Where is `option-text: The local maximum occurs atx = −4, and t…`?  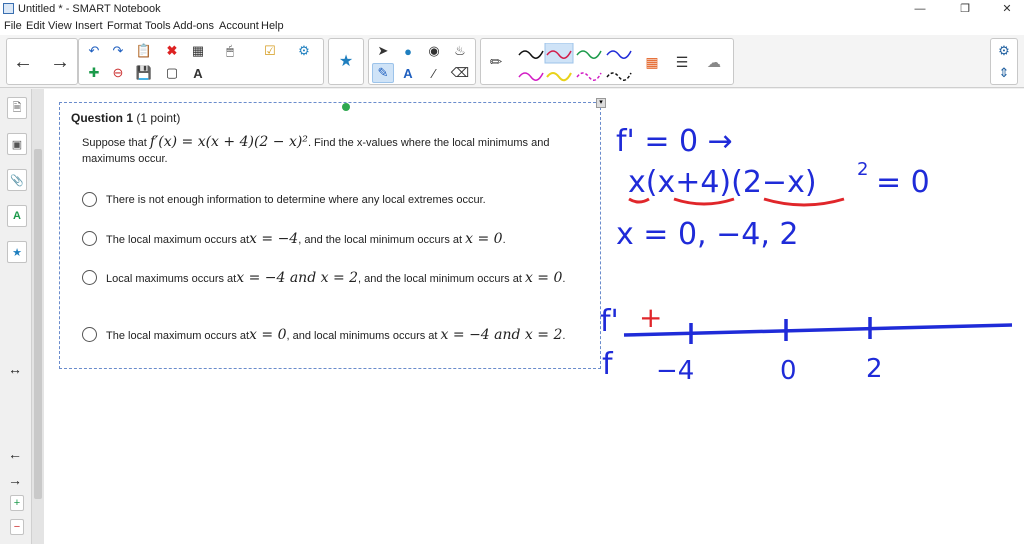
option-text: The local maximum occurs atx = −4, and t… is located at coordinates (346, 239).